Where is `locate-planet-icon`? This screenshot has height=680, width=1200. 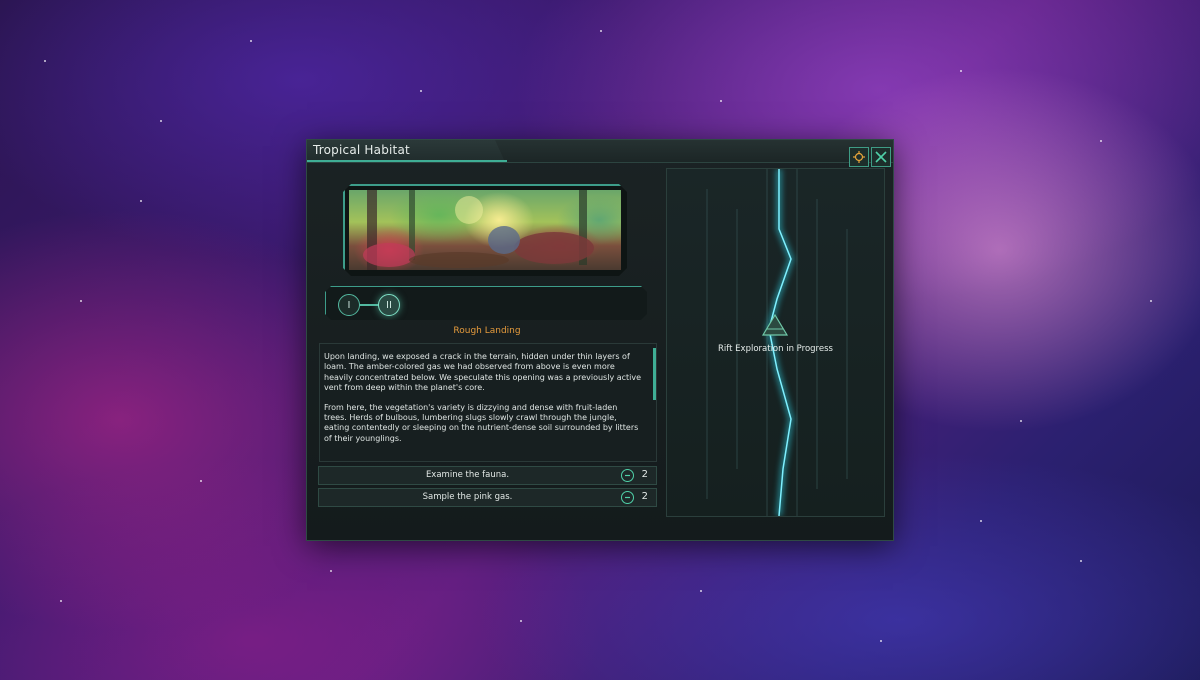 locate-planet-icon is located at coordinates (859, 157).